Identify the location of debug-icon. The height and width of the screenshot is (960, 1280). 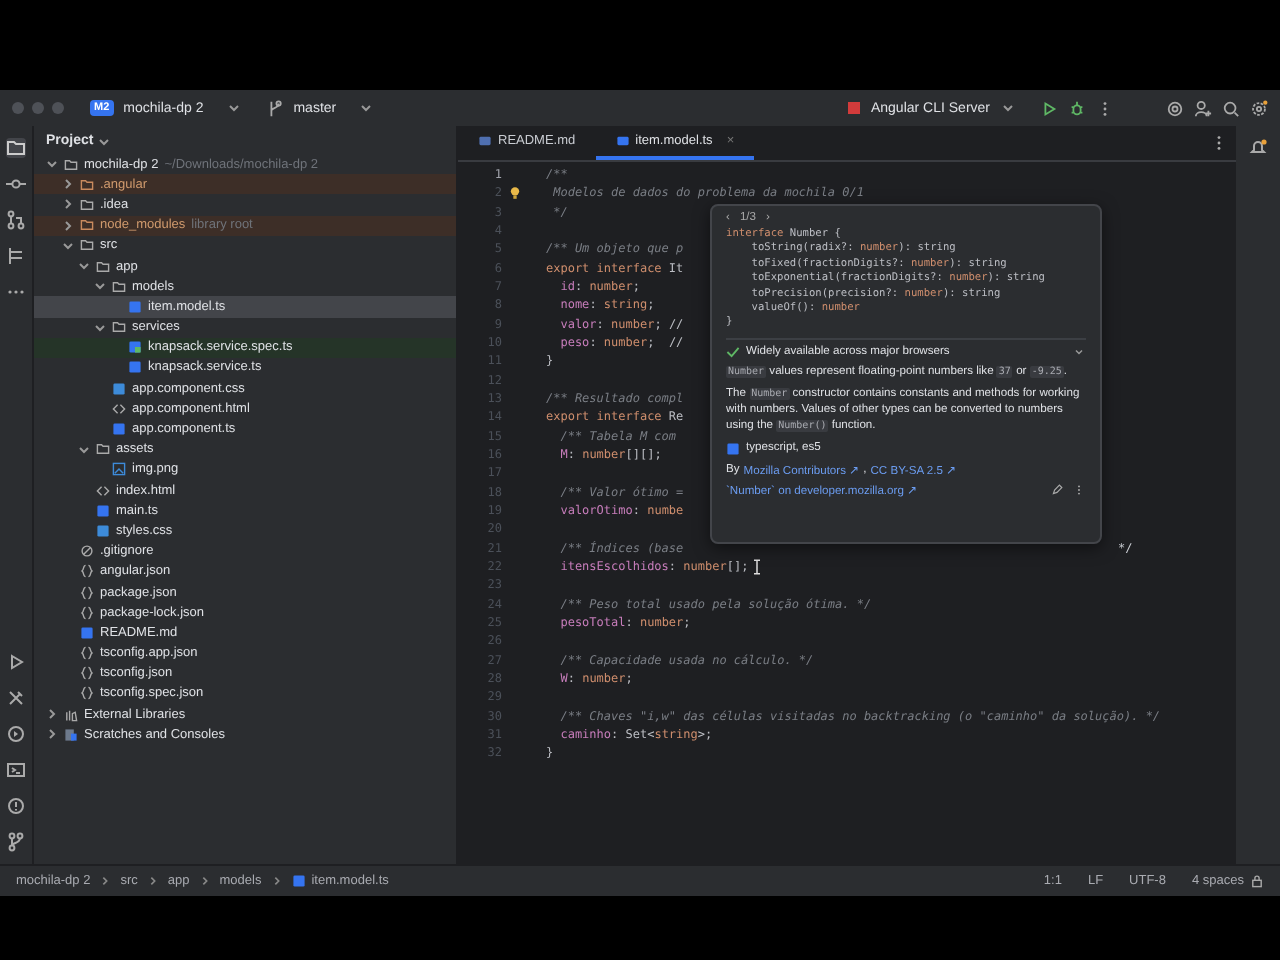
(1077, 108).